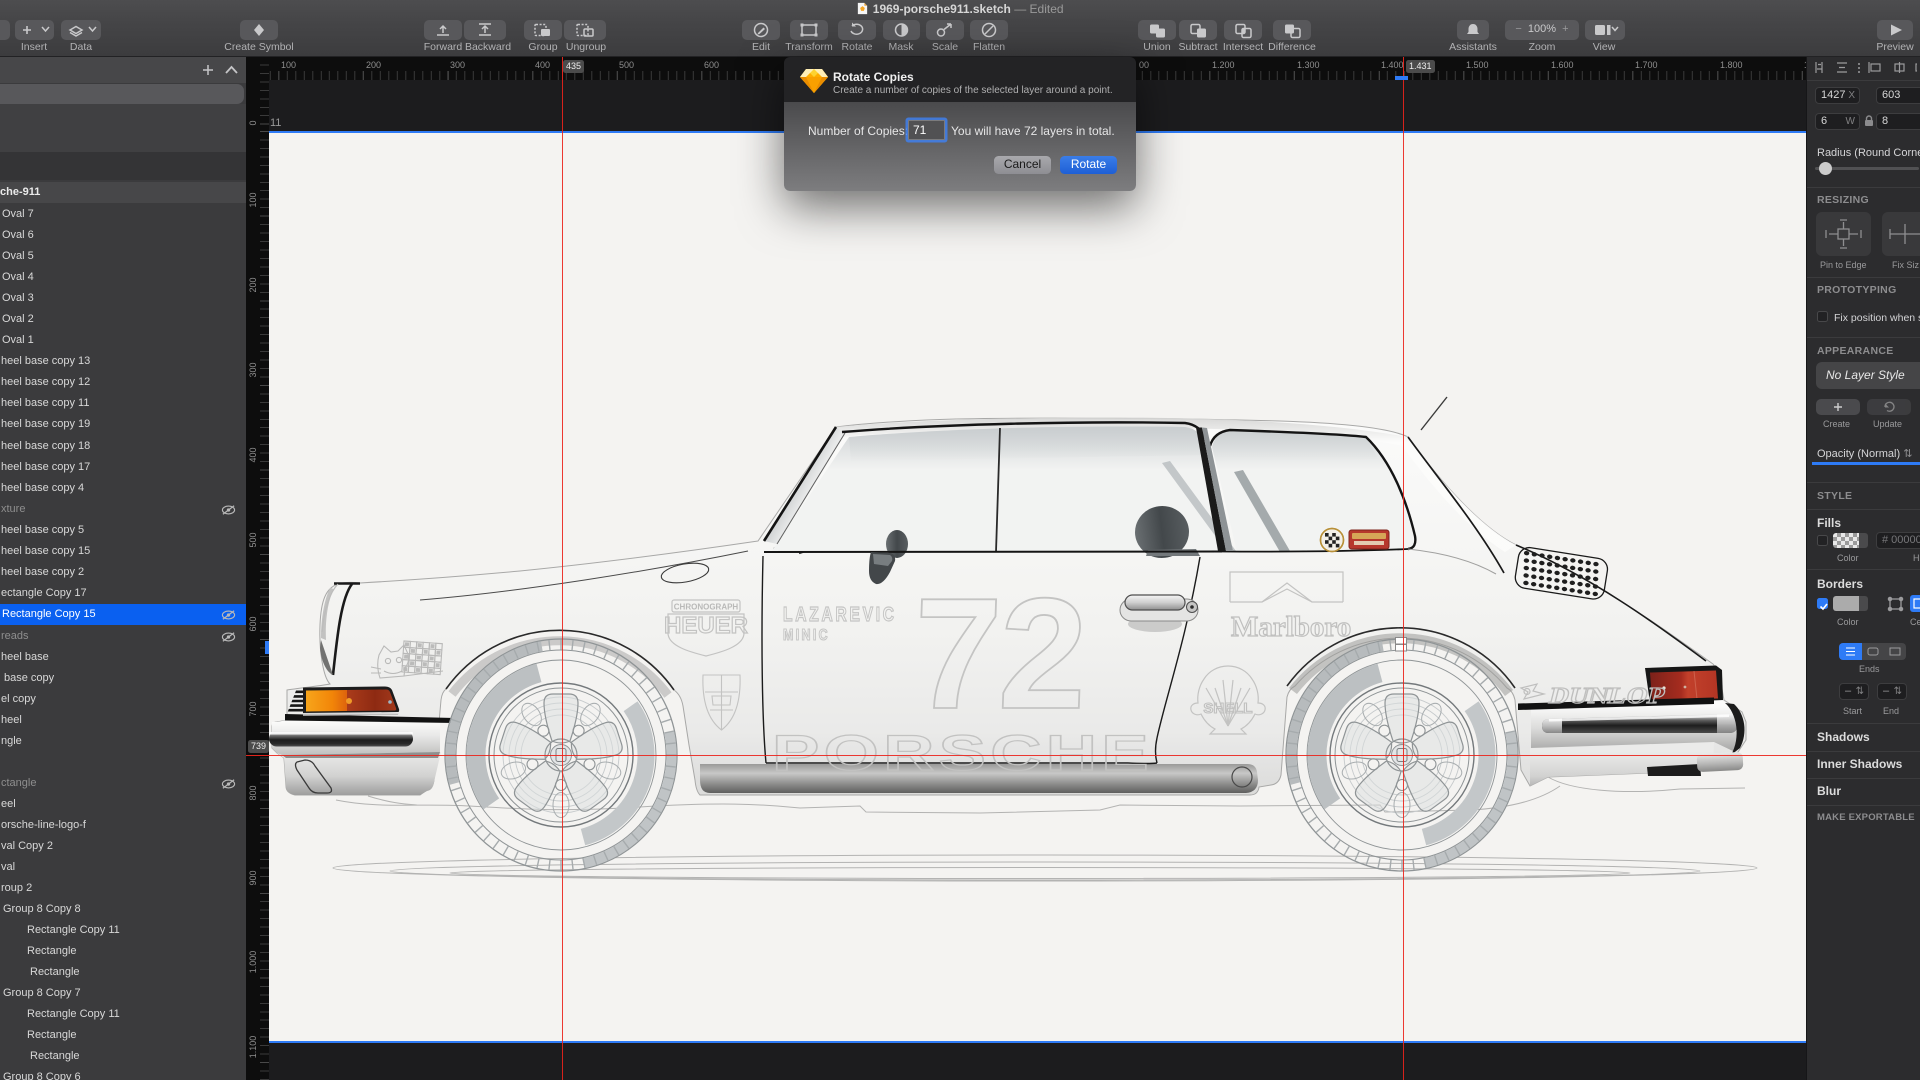  Describe the element at coordinates (806, 636) in the screenshot. I see `svg-text: MINIC` at that location.